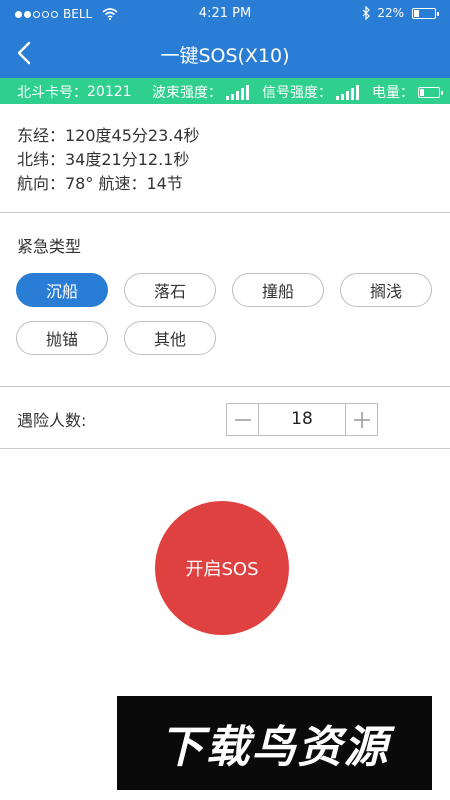 Image resolution: width=450 pixels, height=800 pixels. I want to click on power-group: 电量：, so click(407, 92).